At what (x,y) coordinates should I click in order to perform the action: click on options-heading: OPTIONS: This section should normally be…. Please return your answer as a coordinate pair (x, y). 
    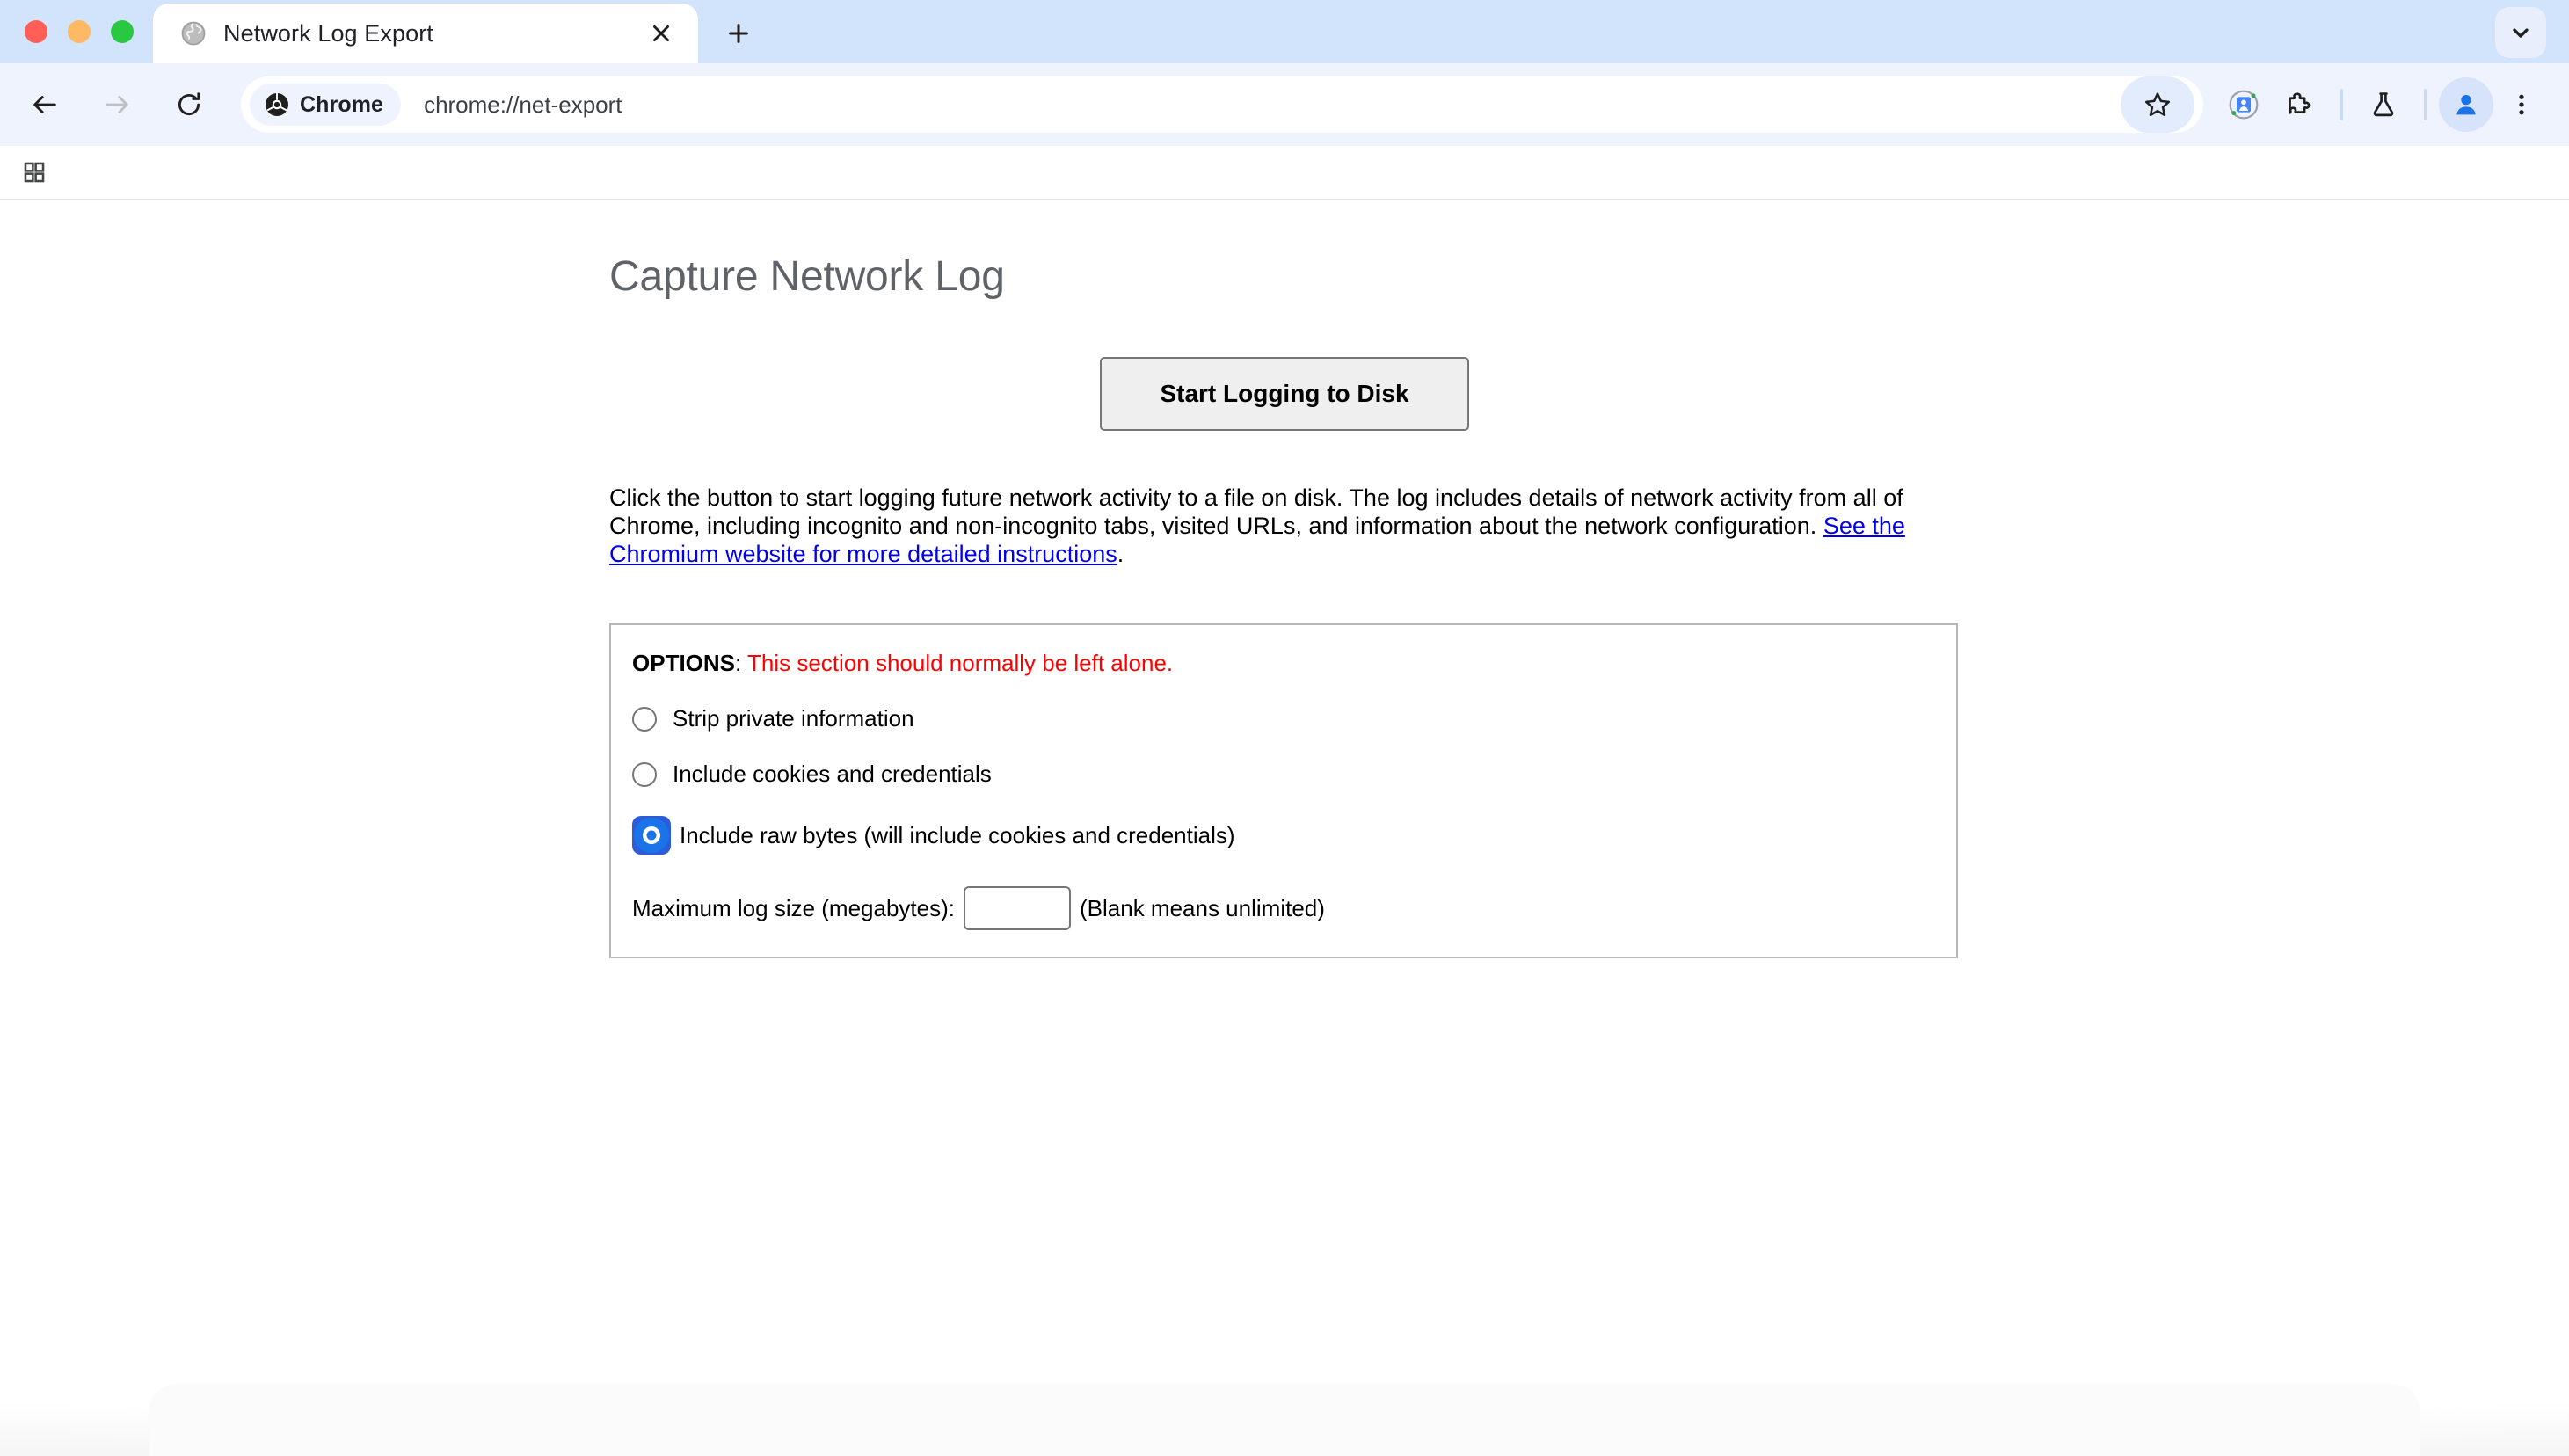
    Looking at the image, I should click on (1283, 663).